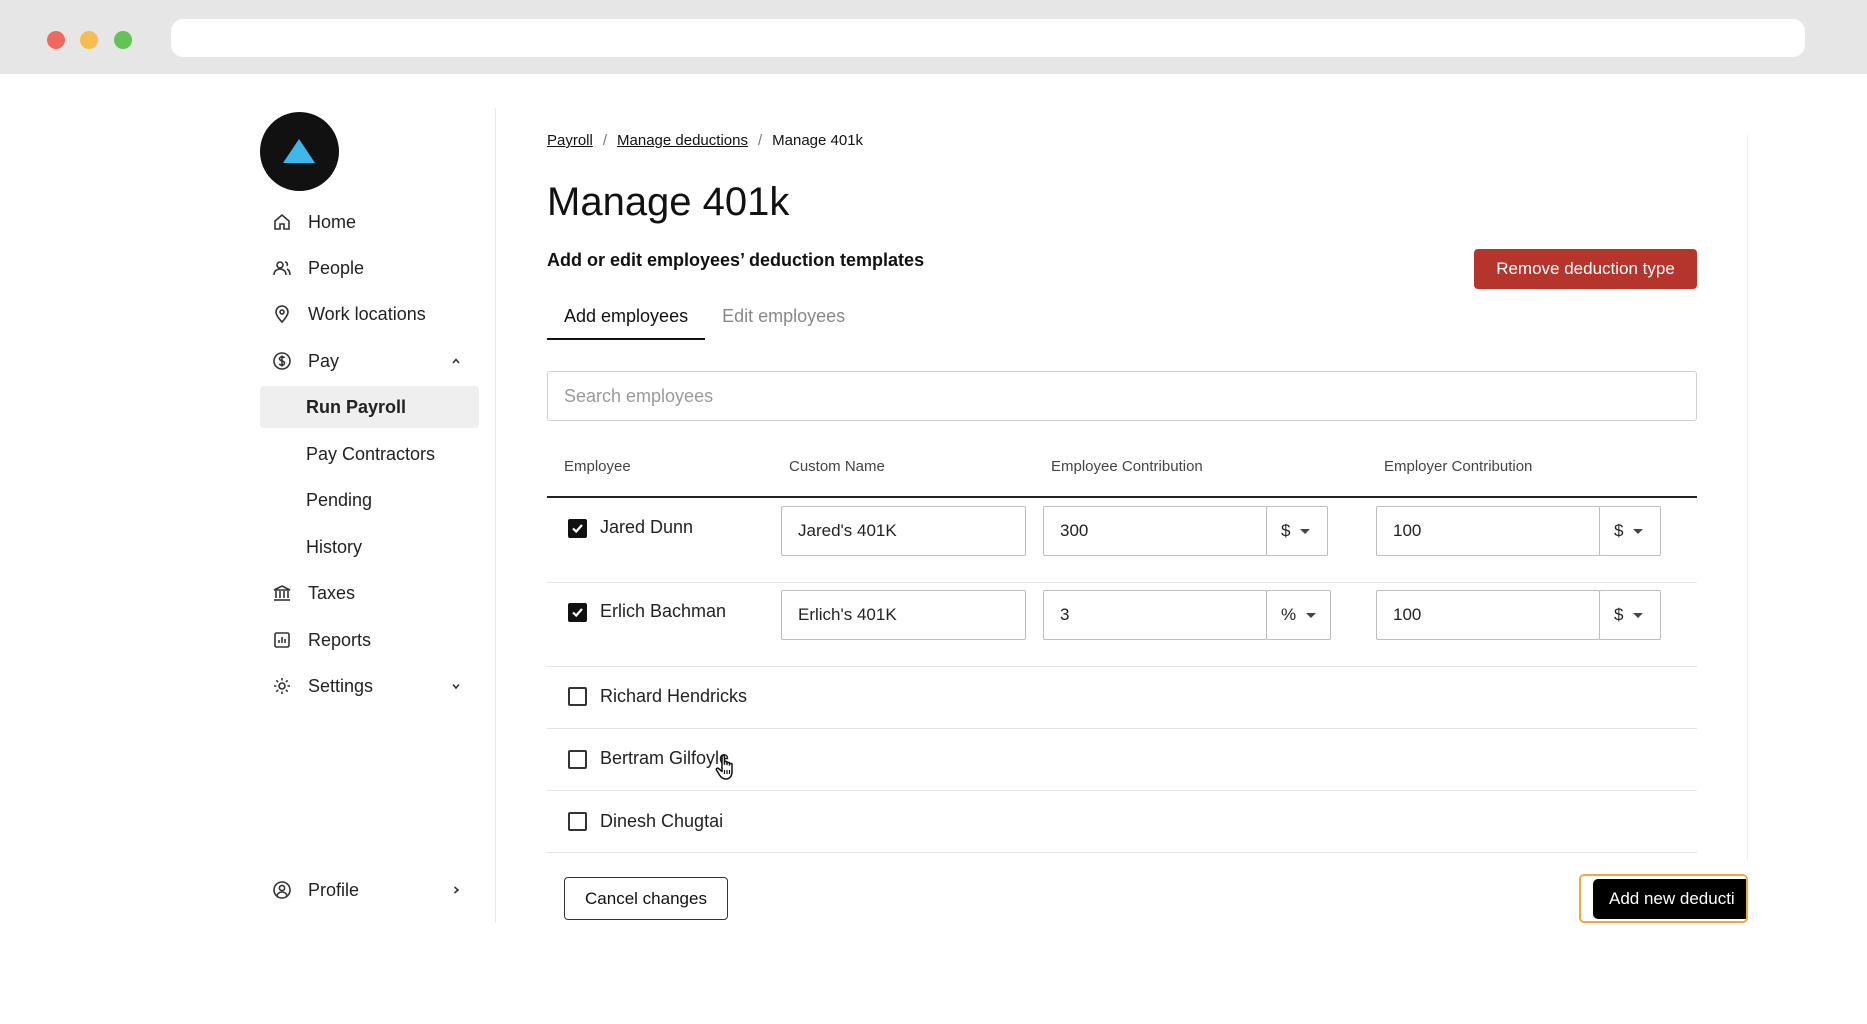  Describe the element at coordinates (334, 546) in the screenshot. I see `sidebar-item-label: History` at that location.